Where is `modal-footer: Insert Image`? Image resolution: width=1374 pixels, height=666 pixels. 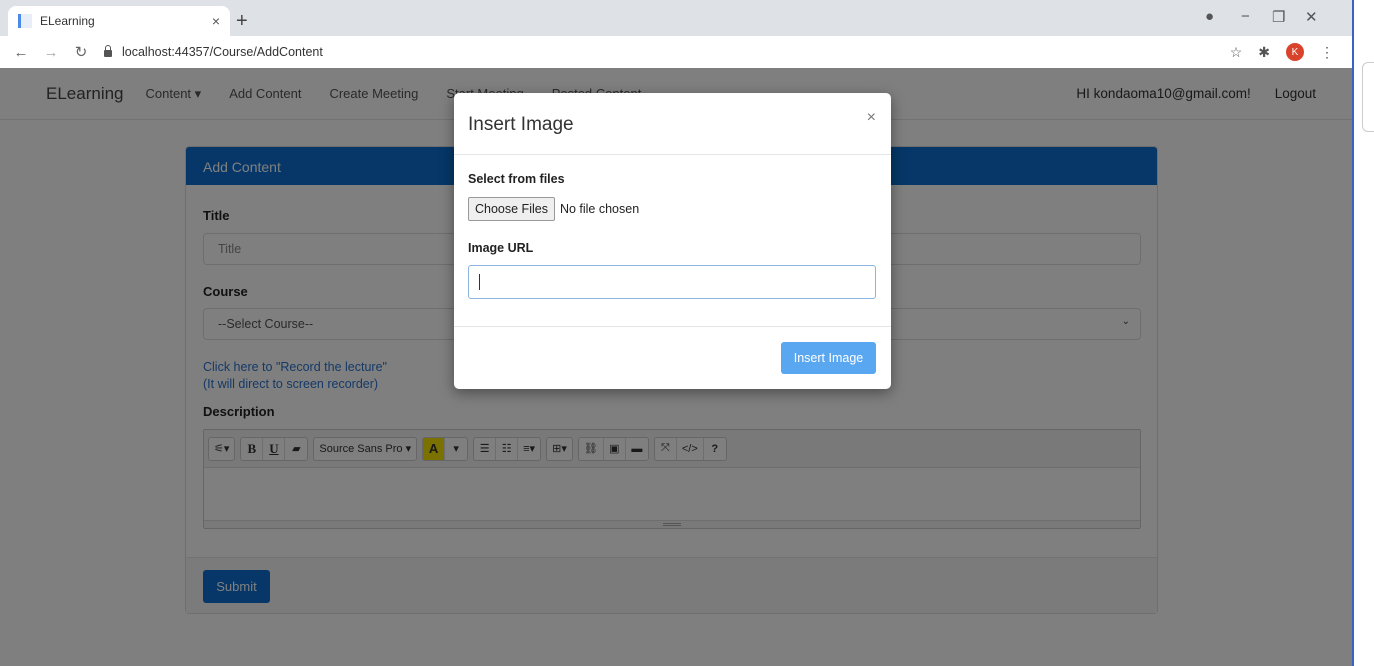
modal-footer: Insert Image is located at coordinates (672, 357).